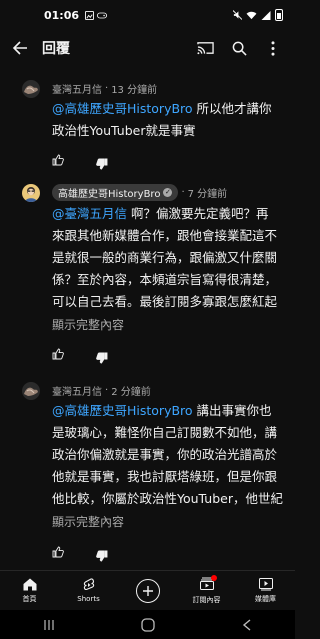 This screenshot has height=639, width=320. What do you see at coordinates (266, 15) in the screenshot?
I see `signal-icon` at bounding box center [266, 15].